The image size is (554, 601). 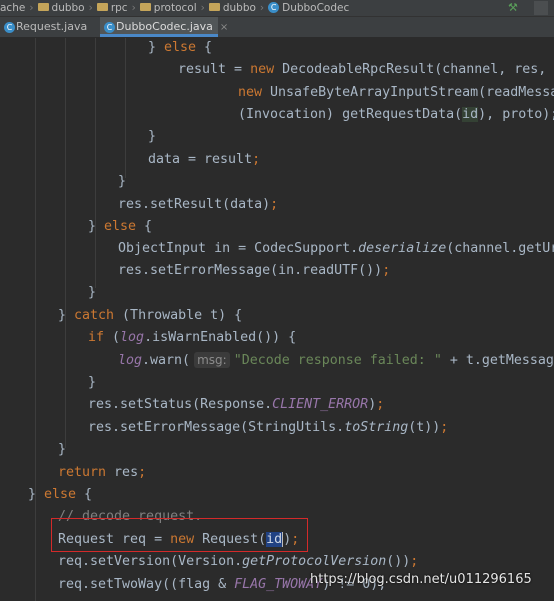 I want to click on code-line: (Invocation) getRequestData(id), proto);, so click(x=396, y=115).